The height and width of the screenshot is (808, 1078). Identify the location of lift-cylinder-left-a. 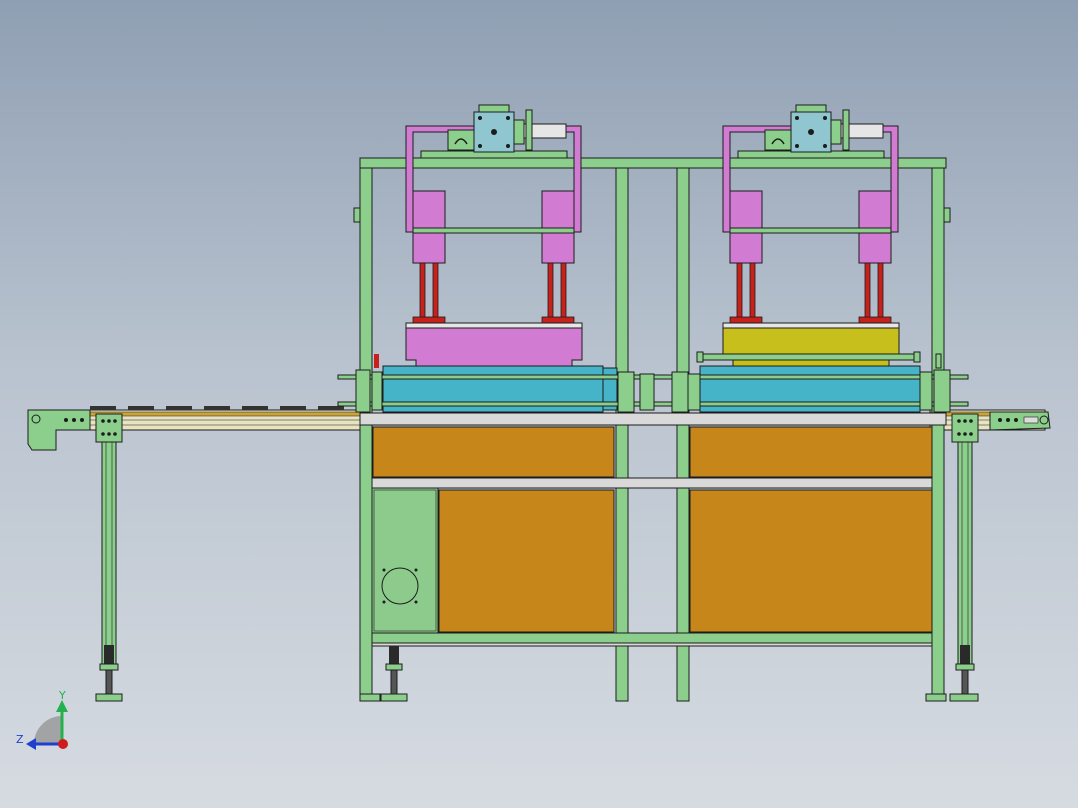
(429, 227).